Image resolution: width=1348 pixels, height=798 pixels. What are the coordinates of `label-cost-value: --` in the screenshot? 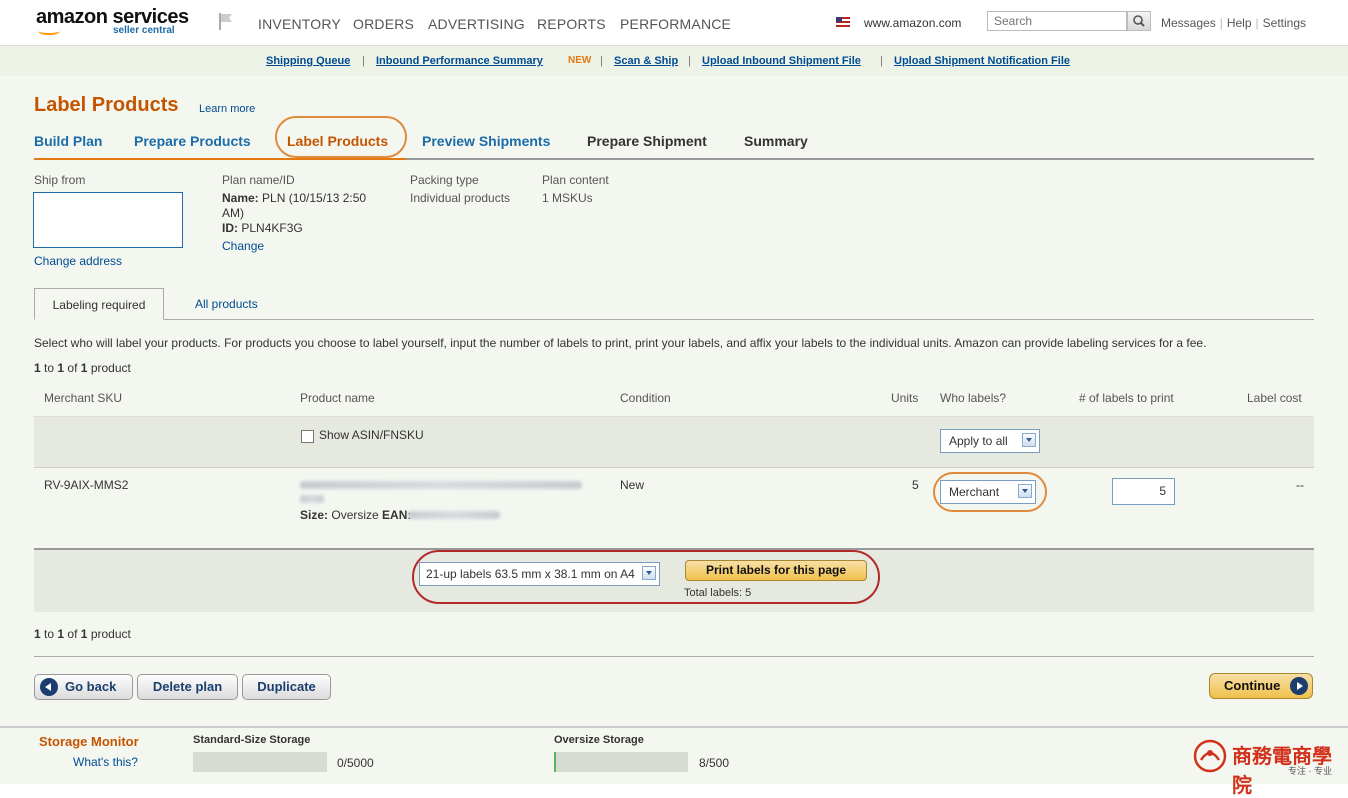 It's located at (1300, 485).